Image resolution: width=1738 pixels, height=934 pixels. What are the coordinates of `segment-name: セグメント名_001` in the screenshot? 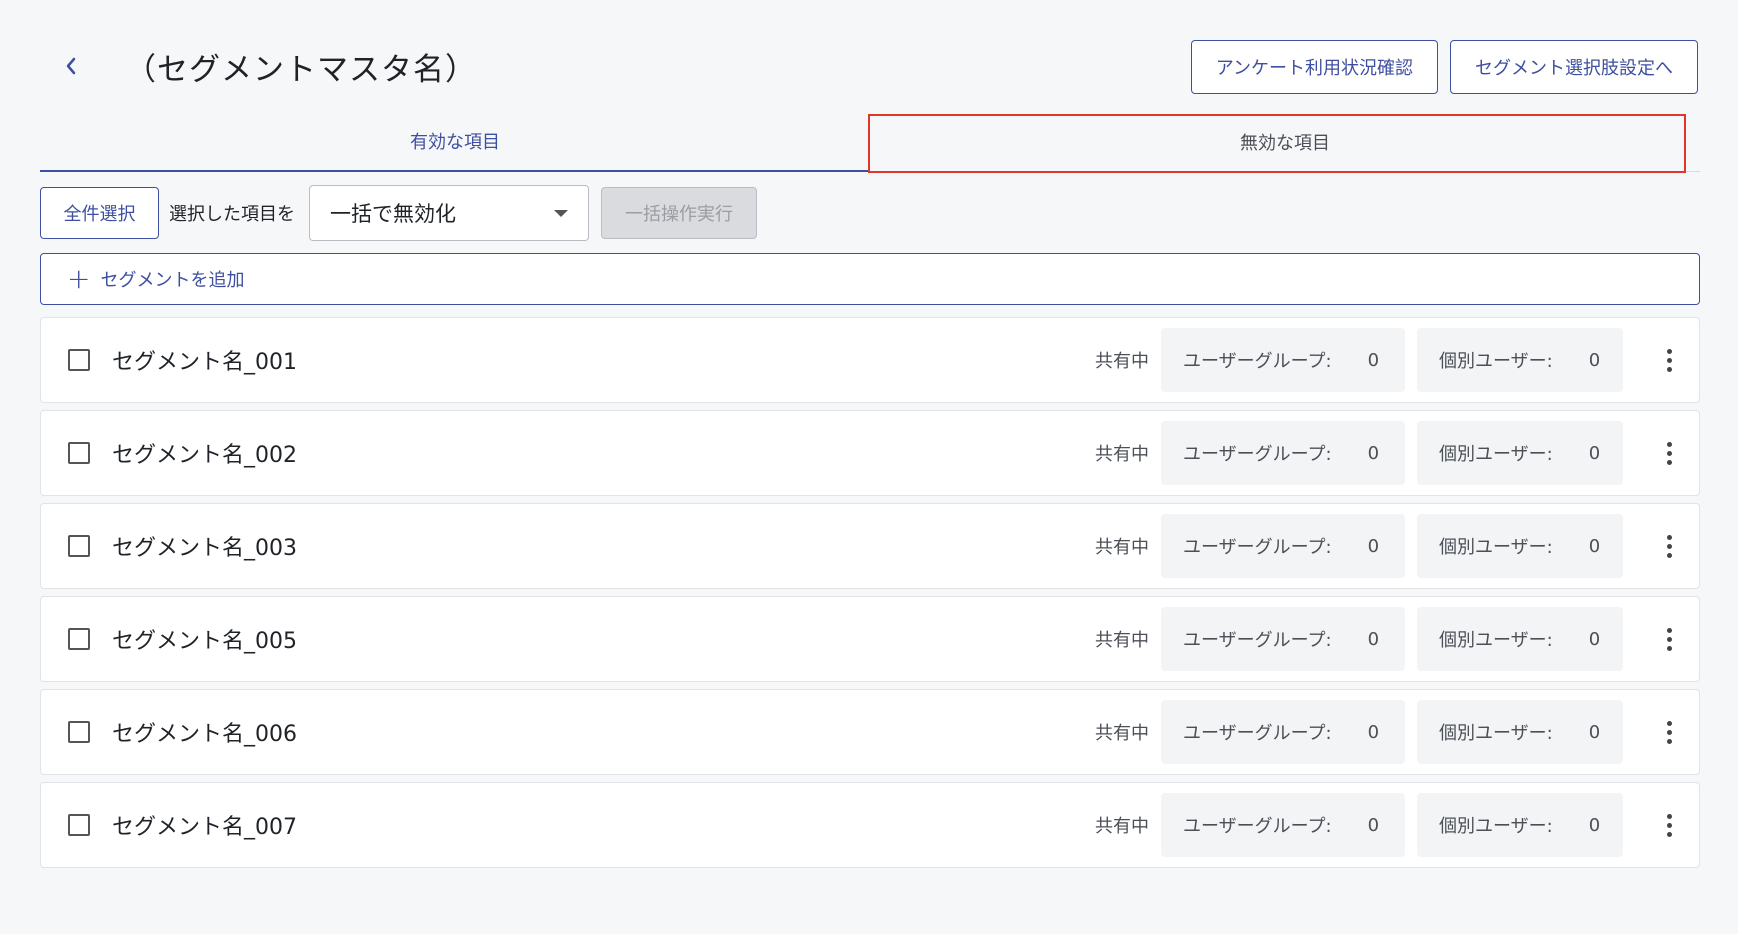 It's located at (204, 362).